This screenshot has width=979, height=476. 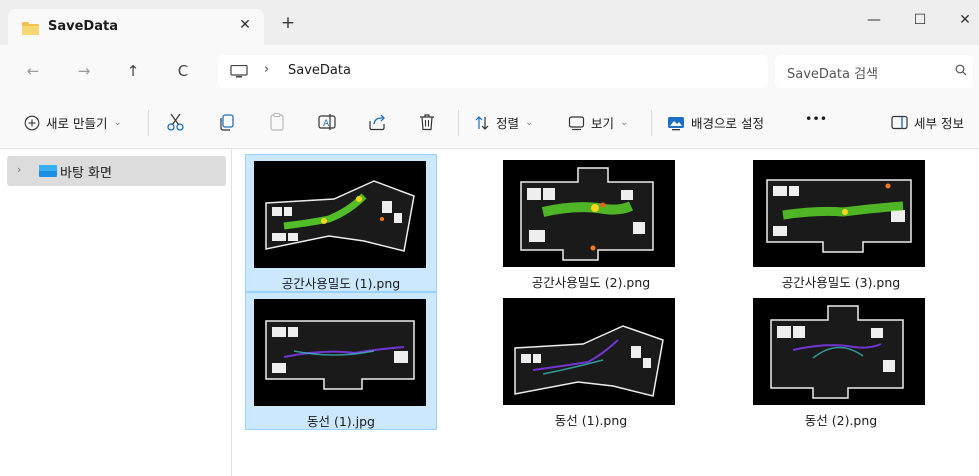 What do you see at coordinates (77, 123) in the screenshot?
I see `new-label: 새로 만들기` at bounding box center [77, 123].